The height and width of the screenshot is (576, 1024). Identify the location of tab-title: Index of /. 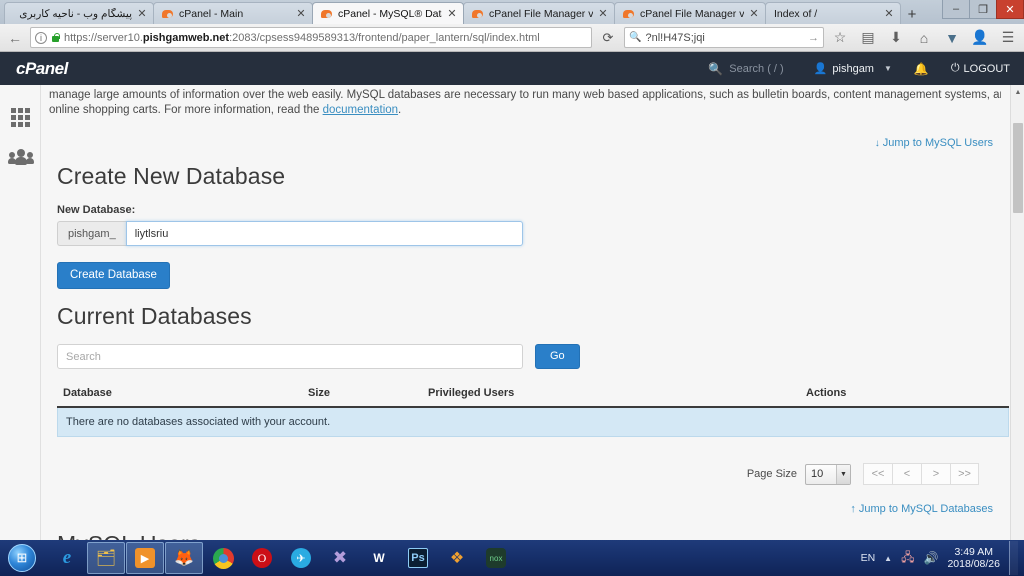
(796, 13).